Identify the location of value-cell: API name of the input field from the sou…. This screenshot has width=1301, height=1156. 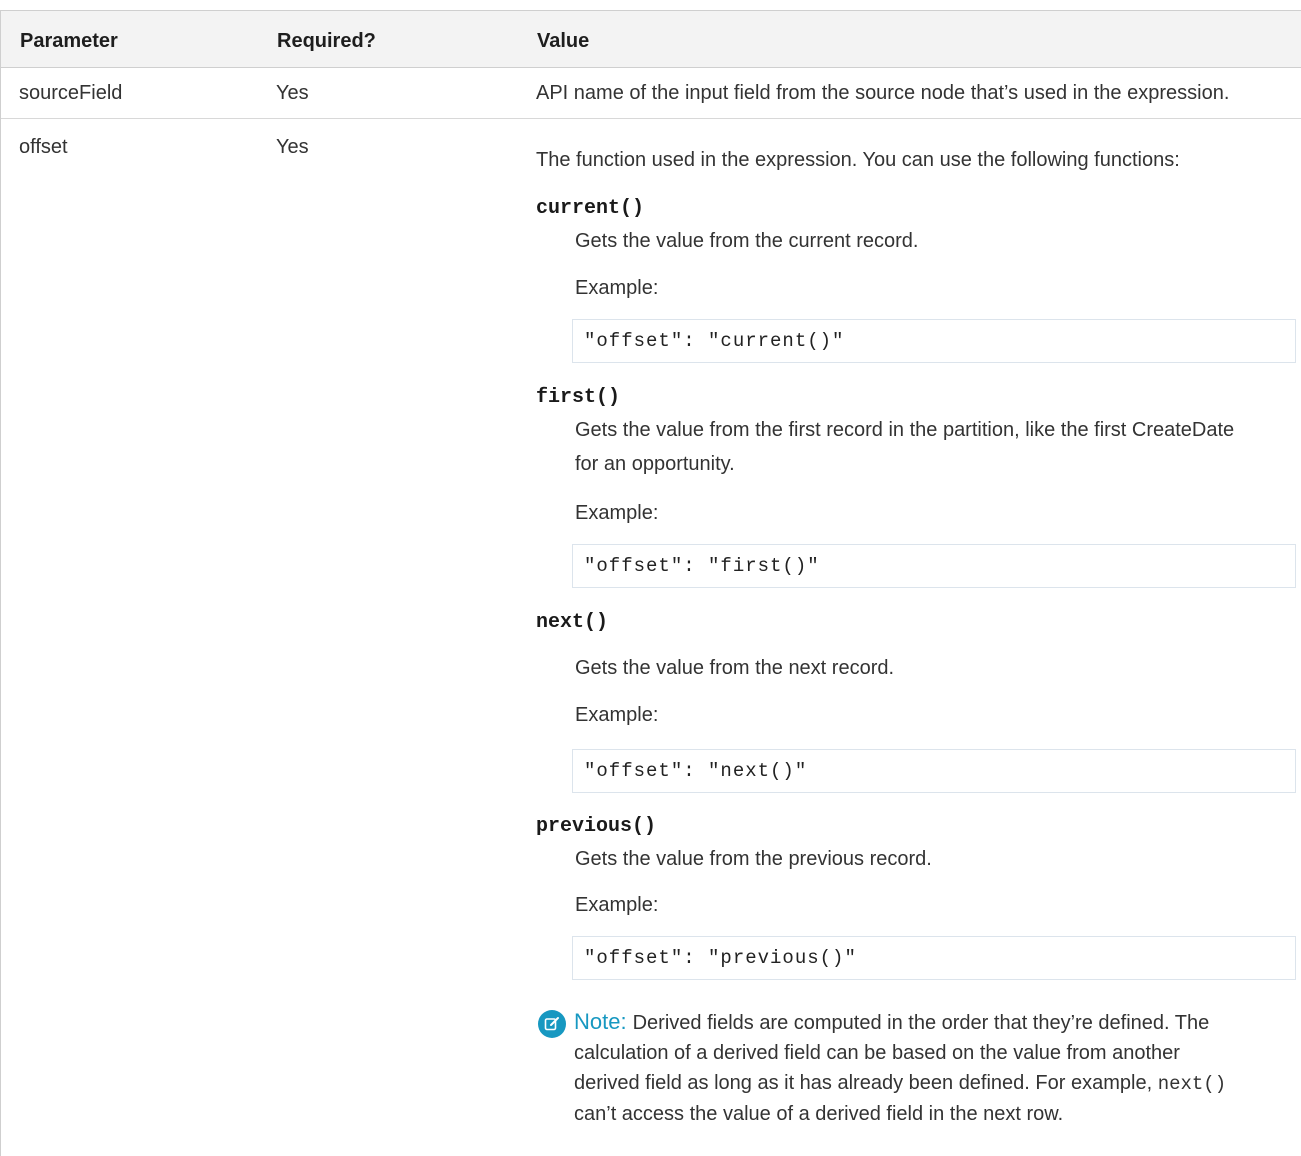
(883, 93).